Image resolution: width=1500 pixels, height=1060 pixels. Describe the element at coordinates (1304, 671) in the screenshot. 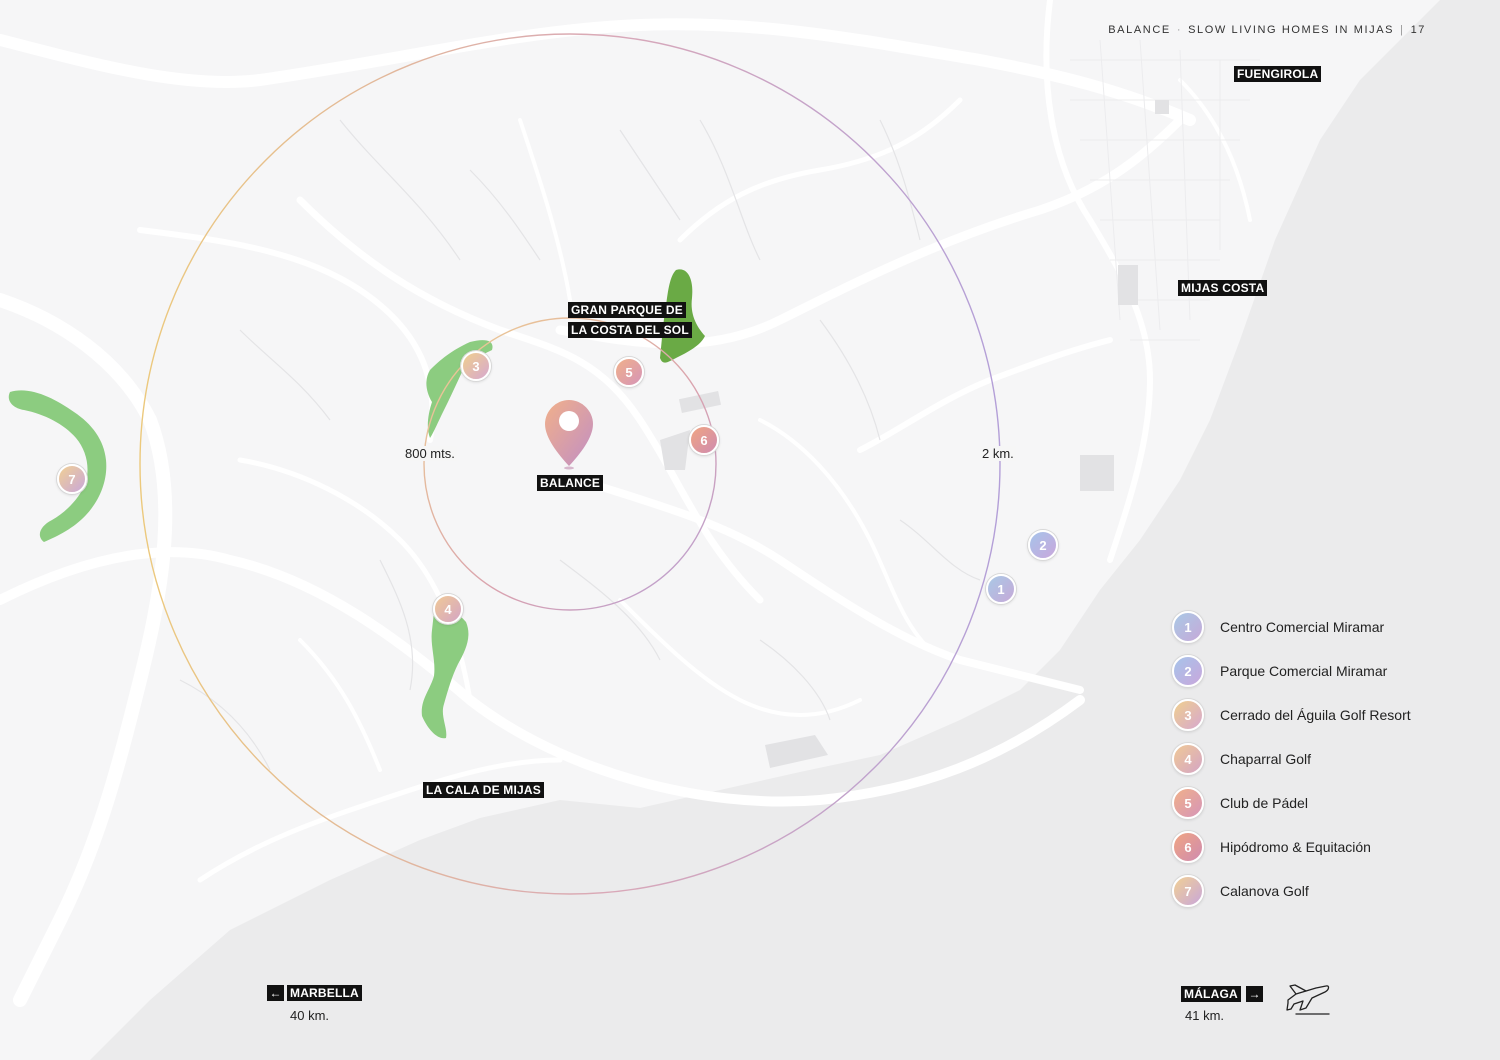

I see `legend-label: Parque Comercial Miramar` at that location.